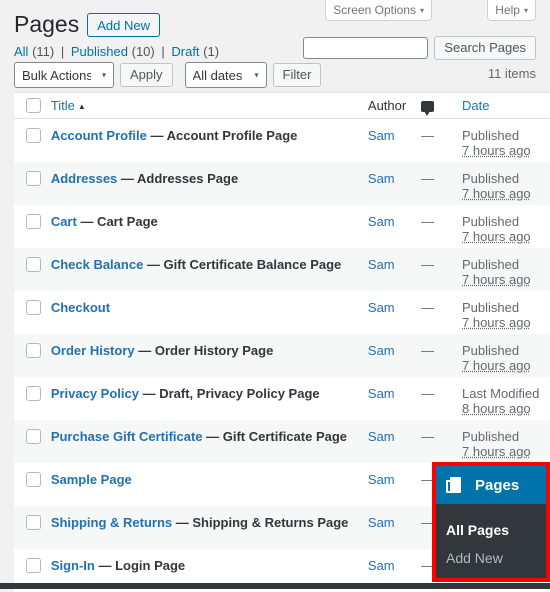 This screenshot has height=592, width=550. What do you see at coordinates (491, 558) in the screenshot?
I see `submenu-item-add-new: Add New` at bounding box center [491, 558].